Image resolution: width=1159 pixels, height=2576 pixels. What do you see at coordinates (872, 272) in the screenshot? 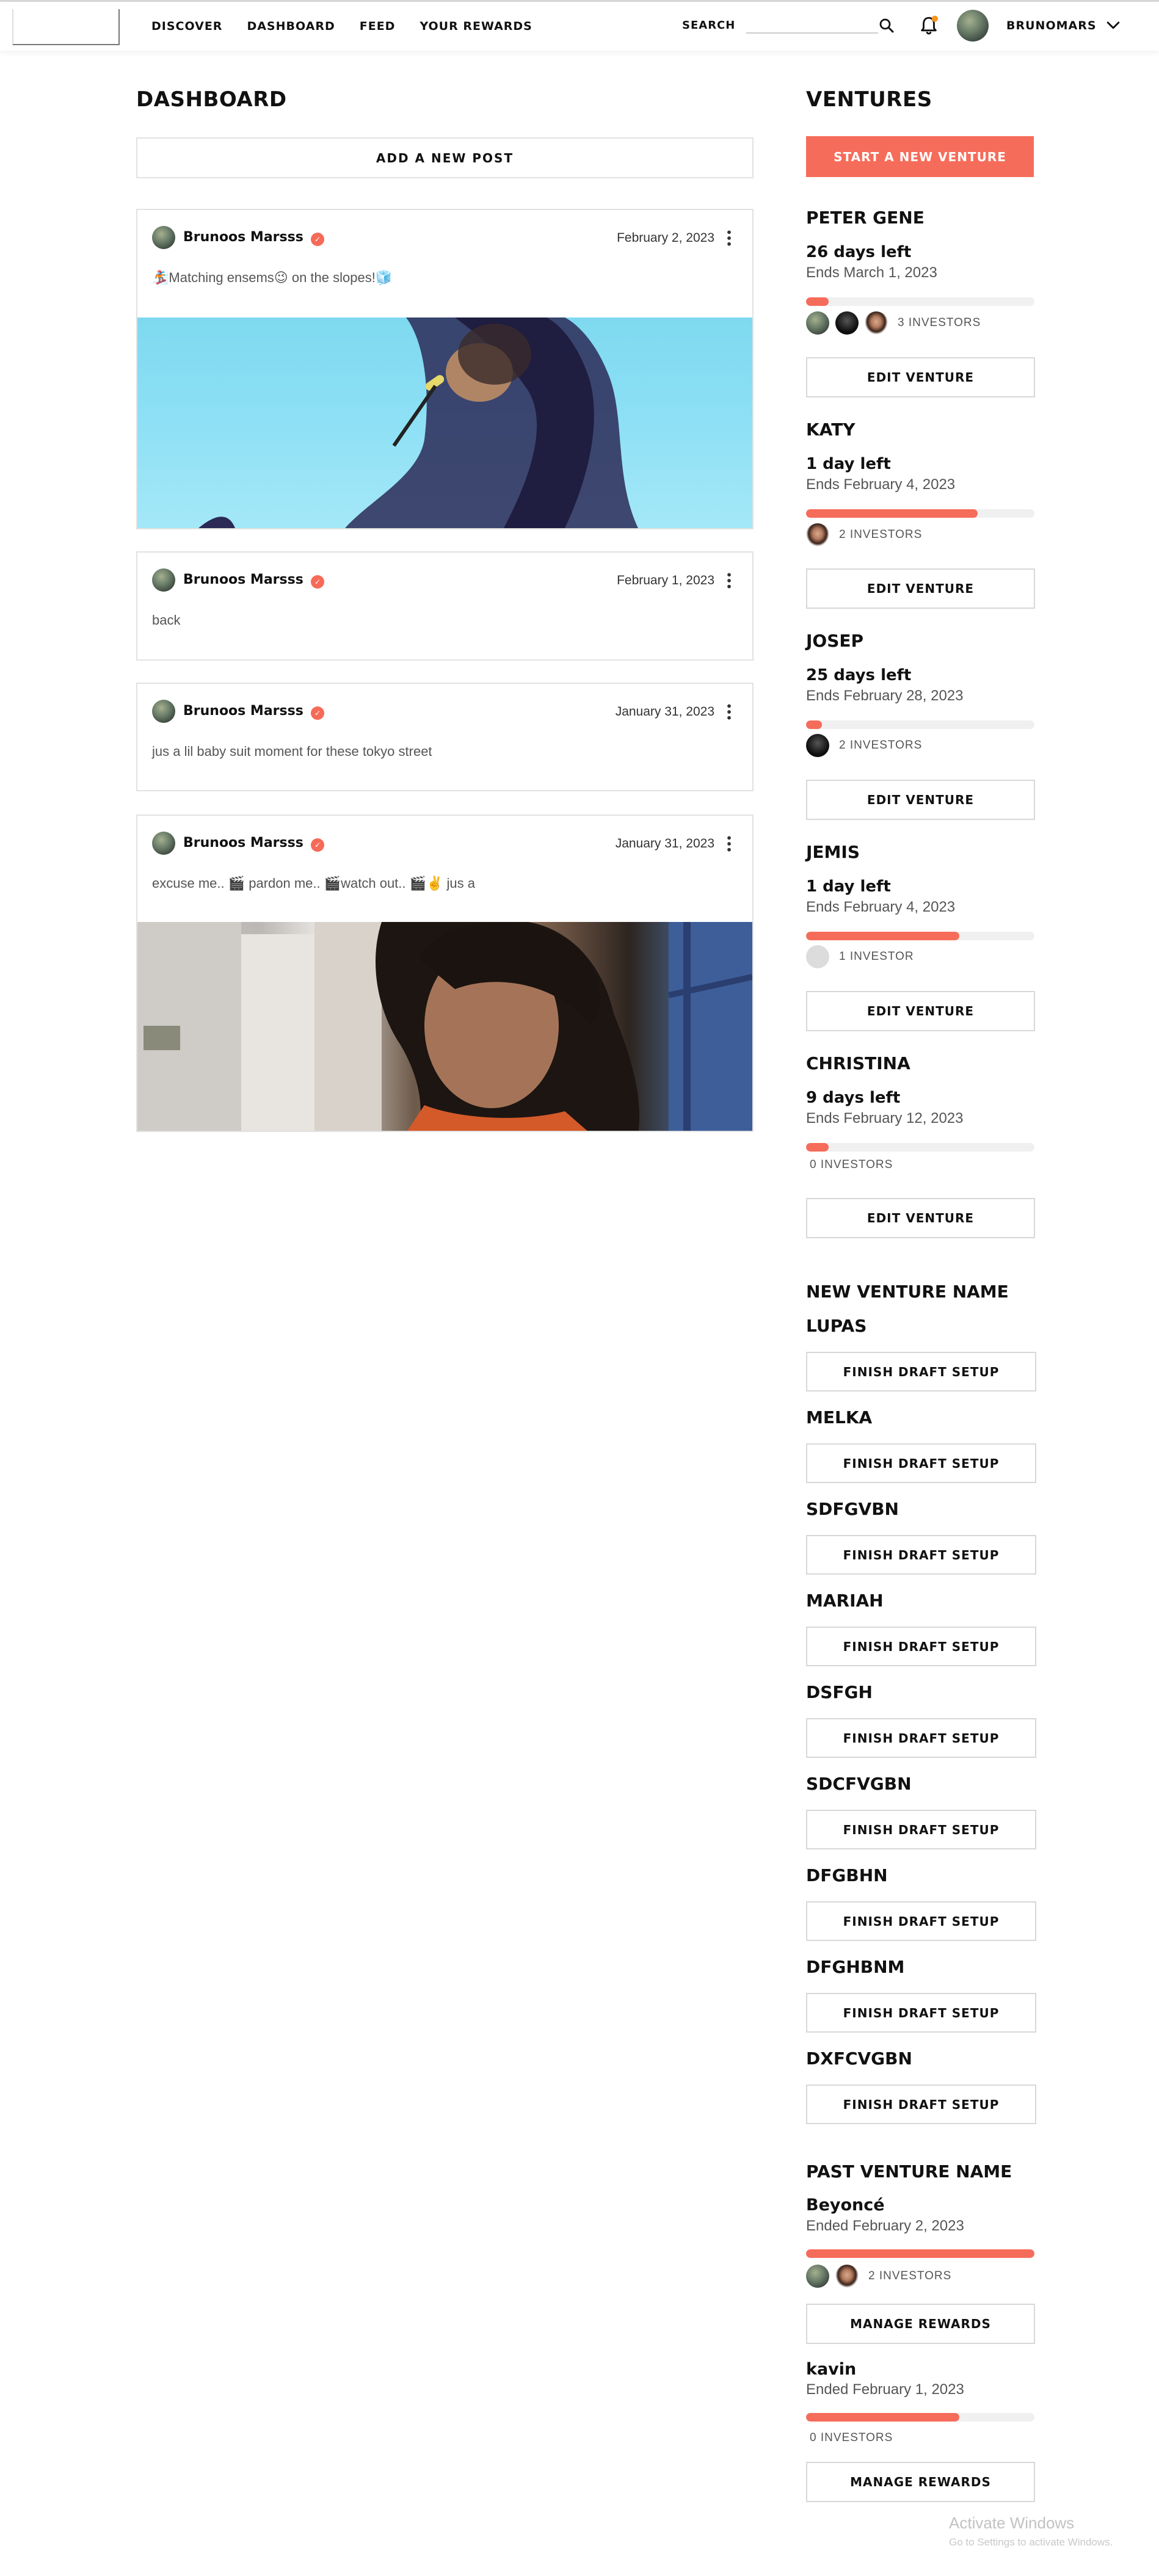
I see `venture-end-date: Ends March 1, 2023` at bounding box center [872, 272].